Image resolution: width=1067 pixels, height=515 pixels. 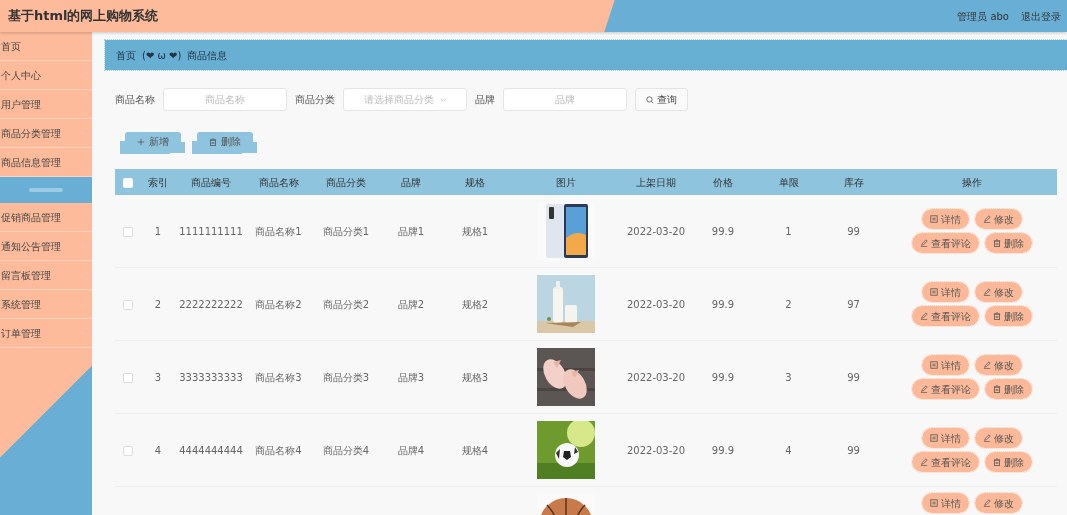 I want to click on table-cell: 品牌3, so click(x=411, y=377).